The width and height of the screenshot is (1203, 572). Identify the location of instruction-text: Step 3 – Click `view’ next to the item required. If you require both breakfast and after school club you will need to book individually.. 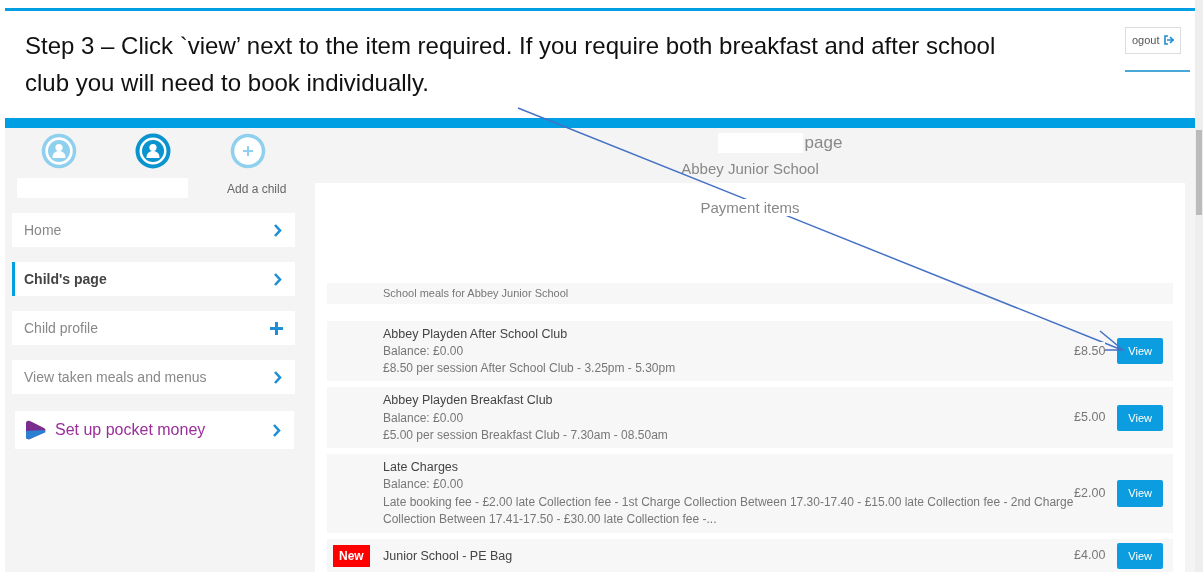
(511, 65).